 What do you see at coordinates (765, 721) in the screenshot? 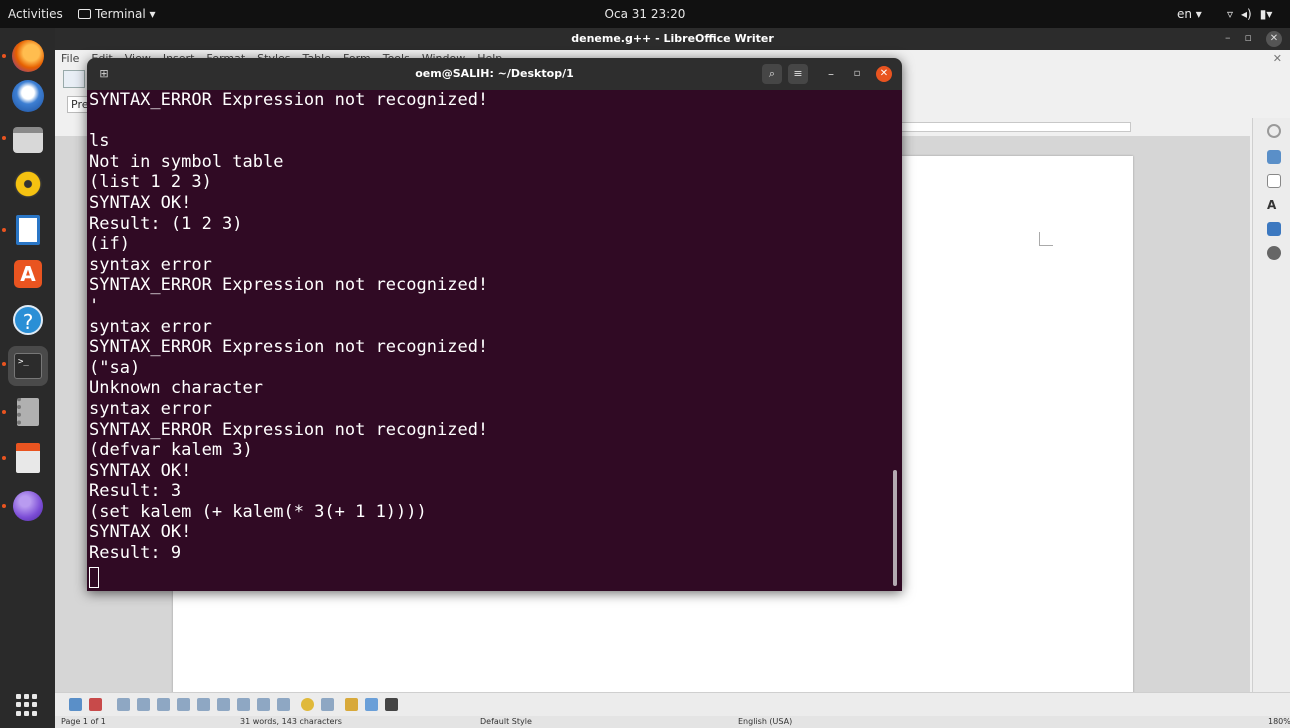
I see `status-language: English (USA)` at bounding box center [765, 721].